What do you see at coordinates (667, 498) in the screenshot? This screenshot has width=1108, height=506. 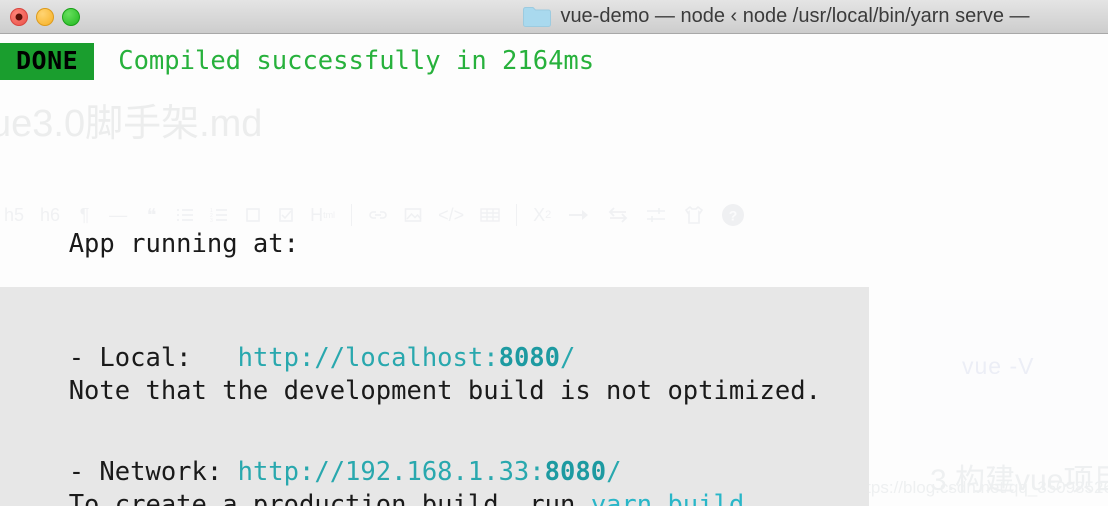 I see `yarn-build-command: yarn build` at bounding box center [667, 498].